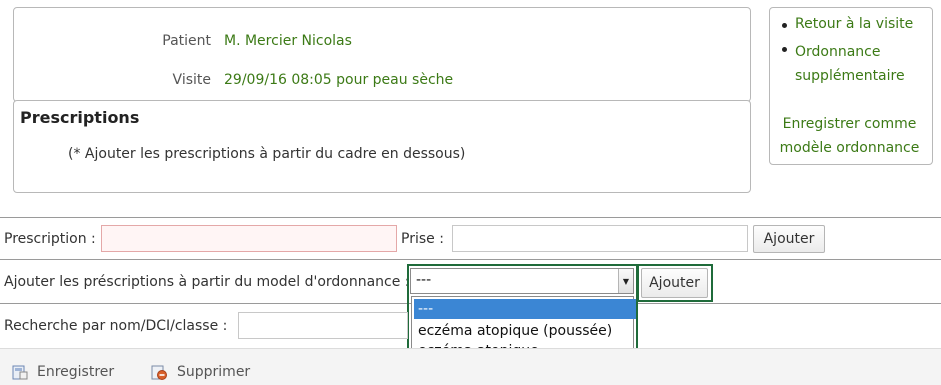 The image size is (941, 385). Describe the element at coordinates (76, 372) in the screenshot. I see `save-label: Enregistrer` at that location.